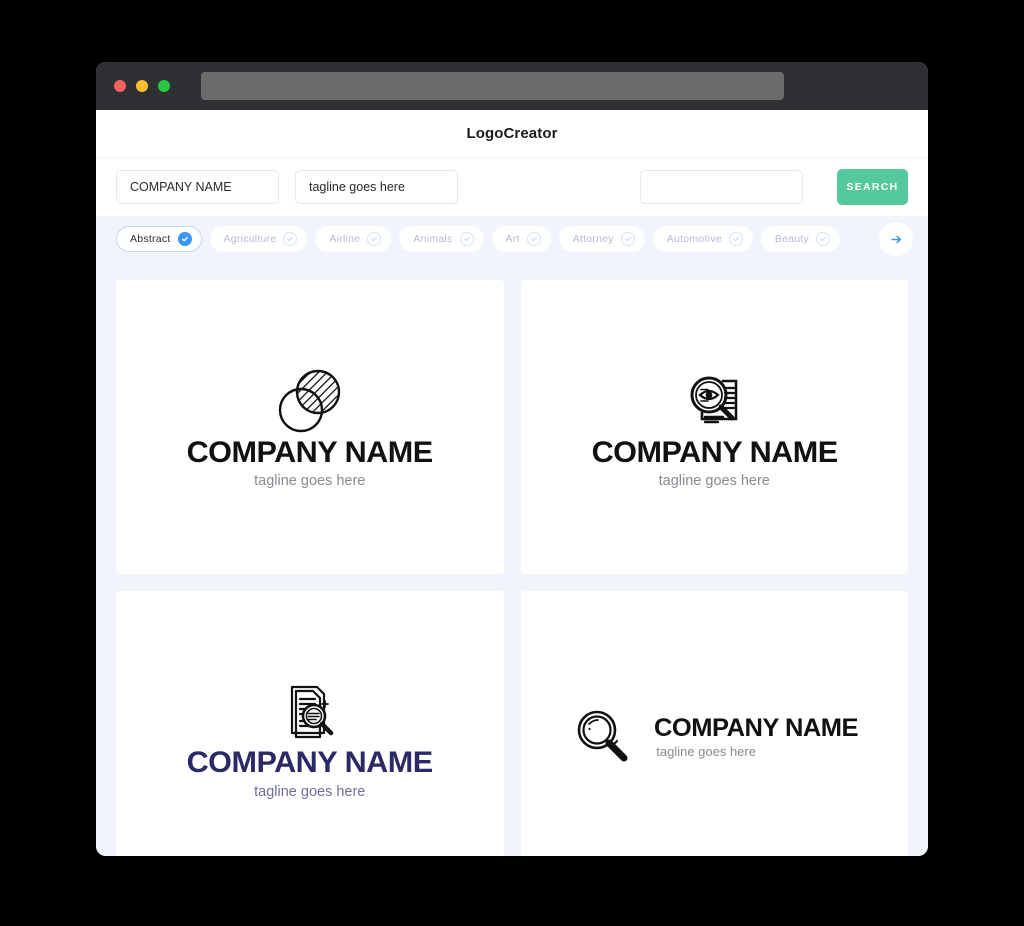 The width and height of the screenshot is (1024, 926). I want to click on tab-attorney: Attorney, so click(601, 239).